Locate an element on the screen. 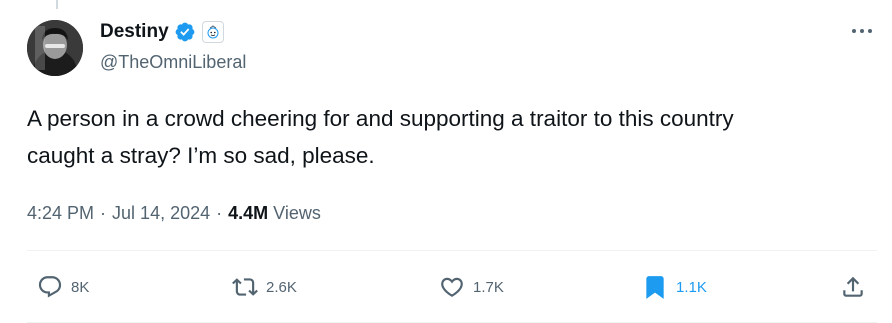 This screenshot has height=323, width=892. like-button: 1.7K is located at coordinates (470, 287).